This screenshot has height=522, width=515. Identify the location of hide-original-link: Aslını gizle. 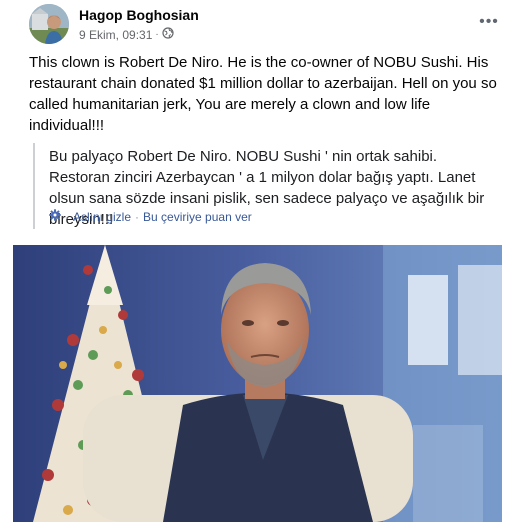
(102, 217).